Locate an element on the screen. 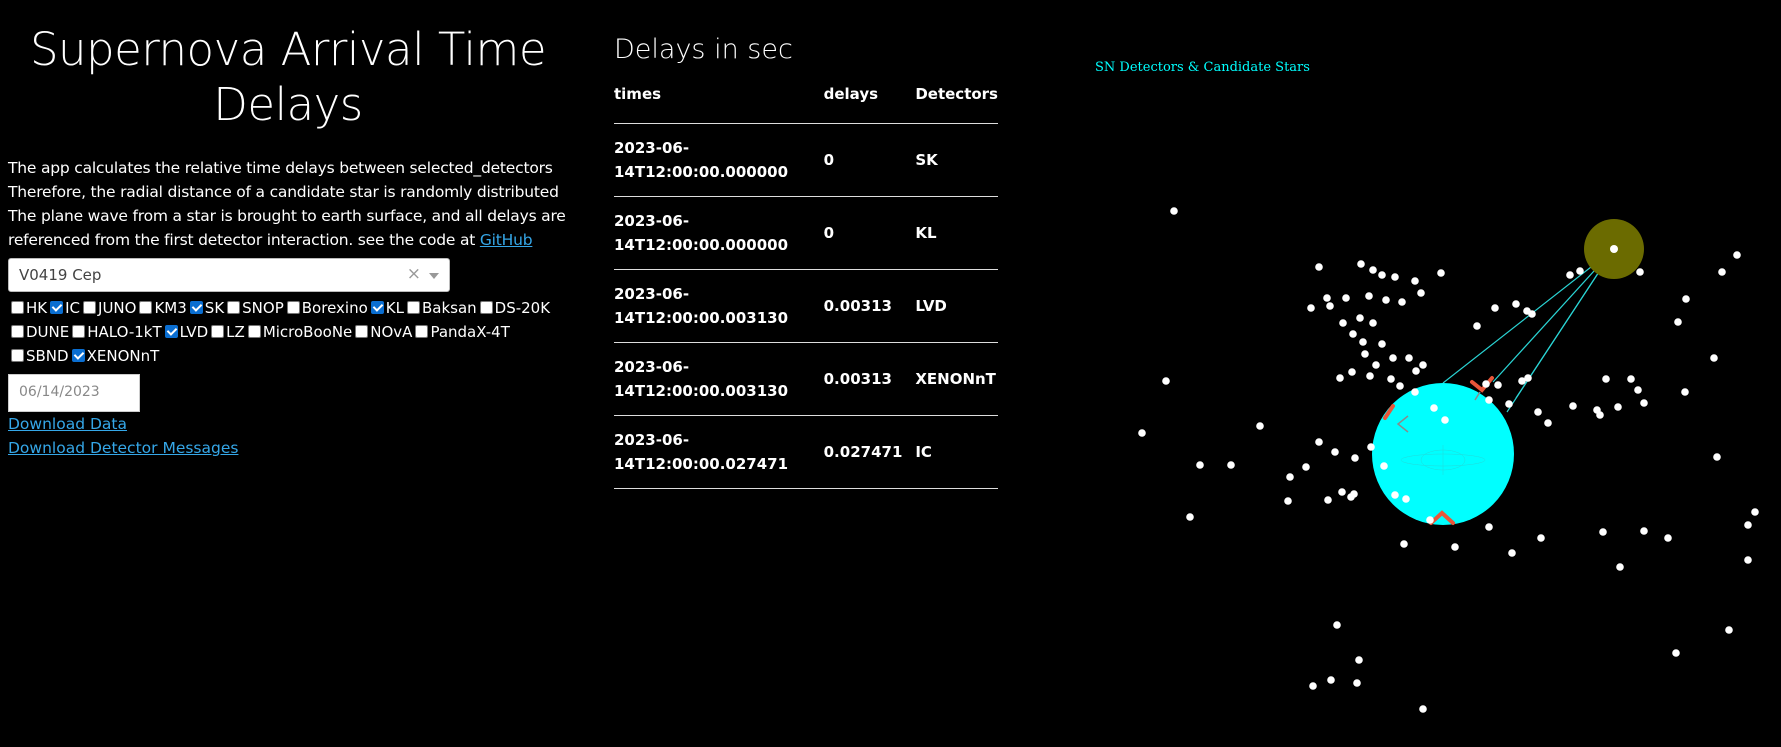 The image size is (1781, 747). detector-checkbox-halo-1kt: HALO-1kT is located at coordinates (115, 332).